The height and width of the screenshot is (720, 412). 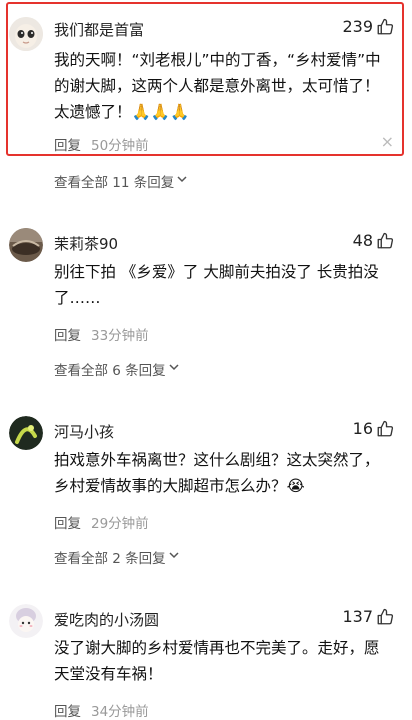 What do you see at coordinates (362, 240) in the screenshot?
I see `like-count: 48` at bounding box center [362, 240].